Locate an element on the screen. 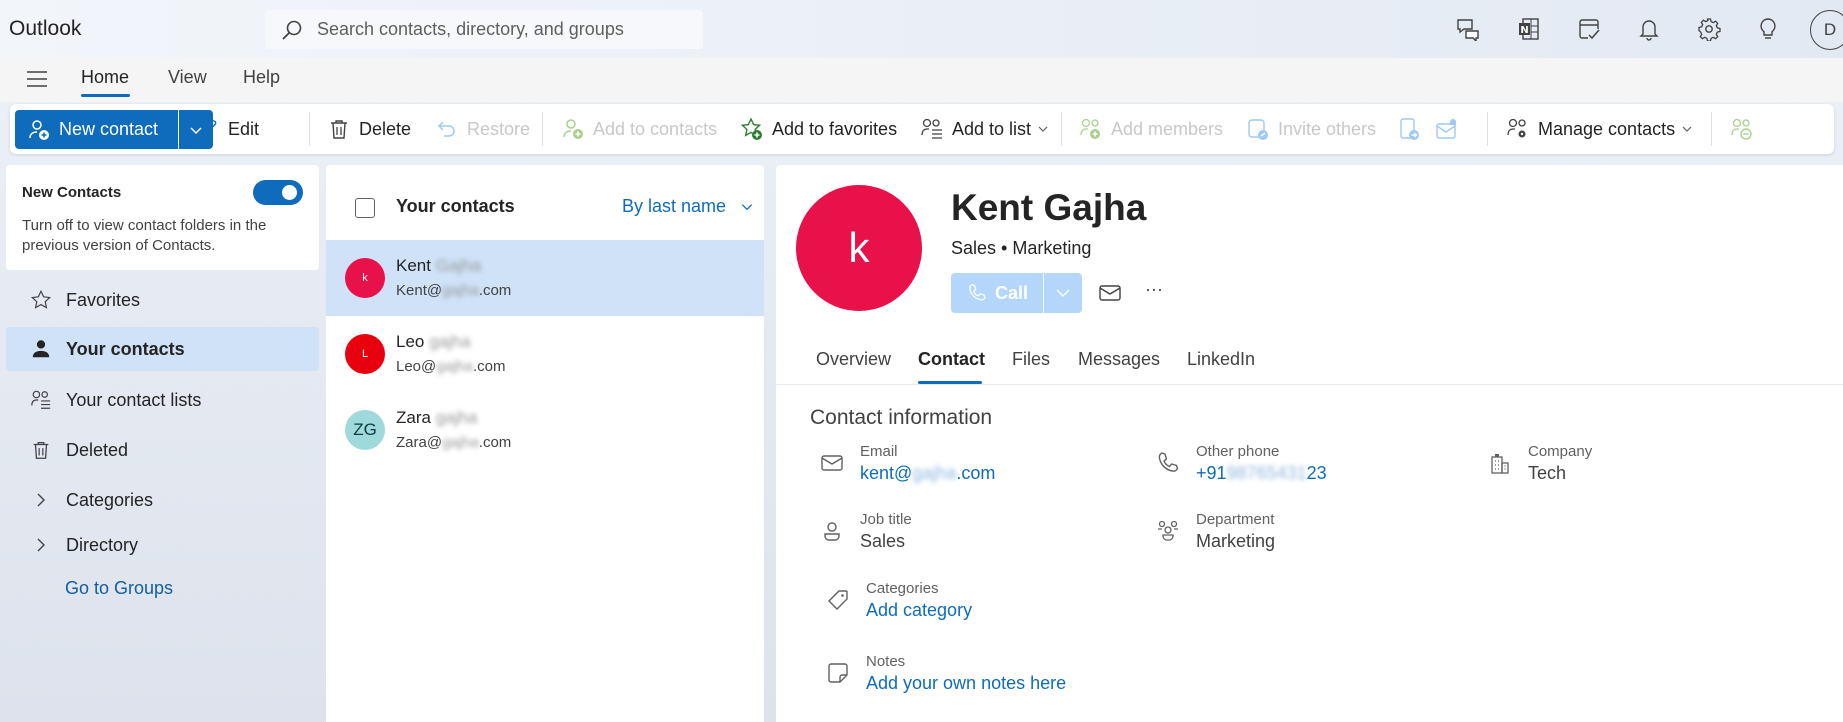  manage-contacts-button: Manage contacts is located at coordinates (1599, 129).